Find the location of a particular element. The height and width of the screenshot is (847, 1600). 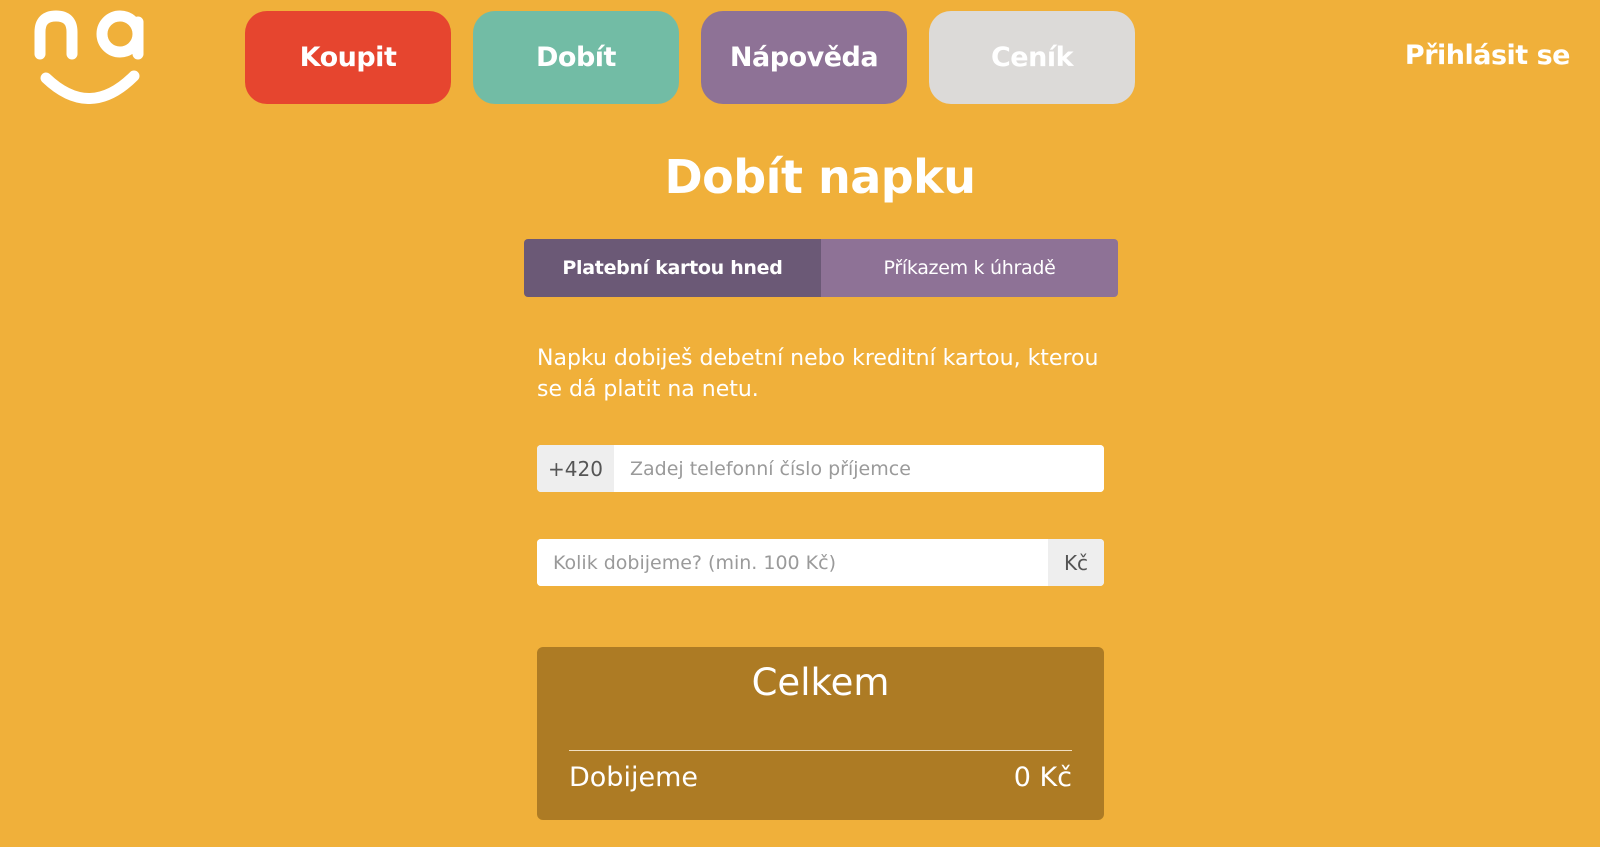

summary-row-value: 0 Kč is located at coordinates (1042, 777).